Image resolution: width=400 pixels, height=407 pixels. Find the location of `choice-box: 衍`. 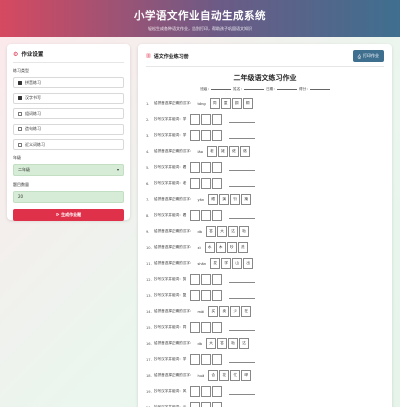

choice-box: 衍 is located at coordinates (235, 199).